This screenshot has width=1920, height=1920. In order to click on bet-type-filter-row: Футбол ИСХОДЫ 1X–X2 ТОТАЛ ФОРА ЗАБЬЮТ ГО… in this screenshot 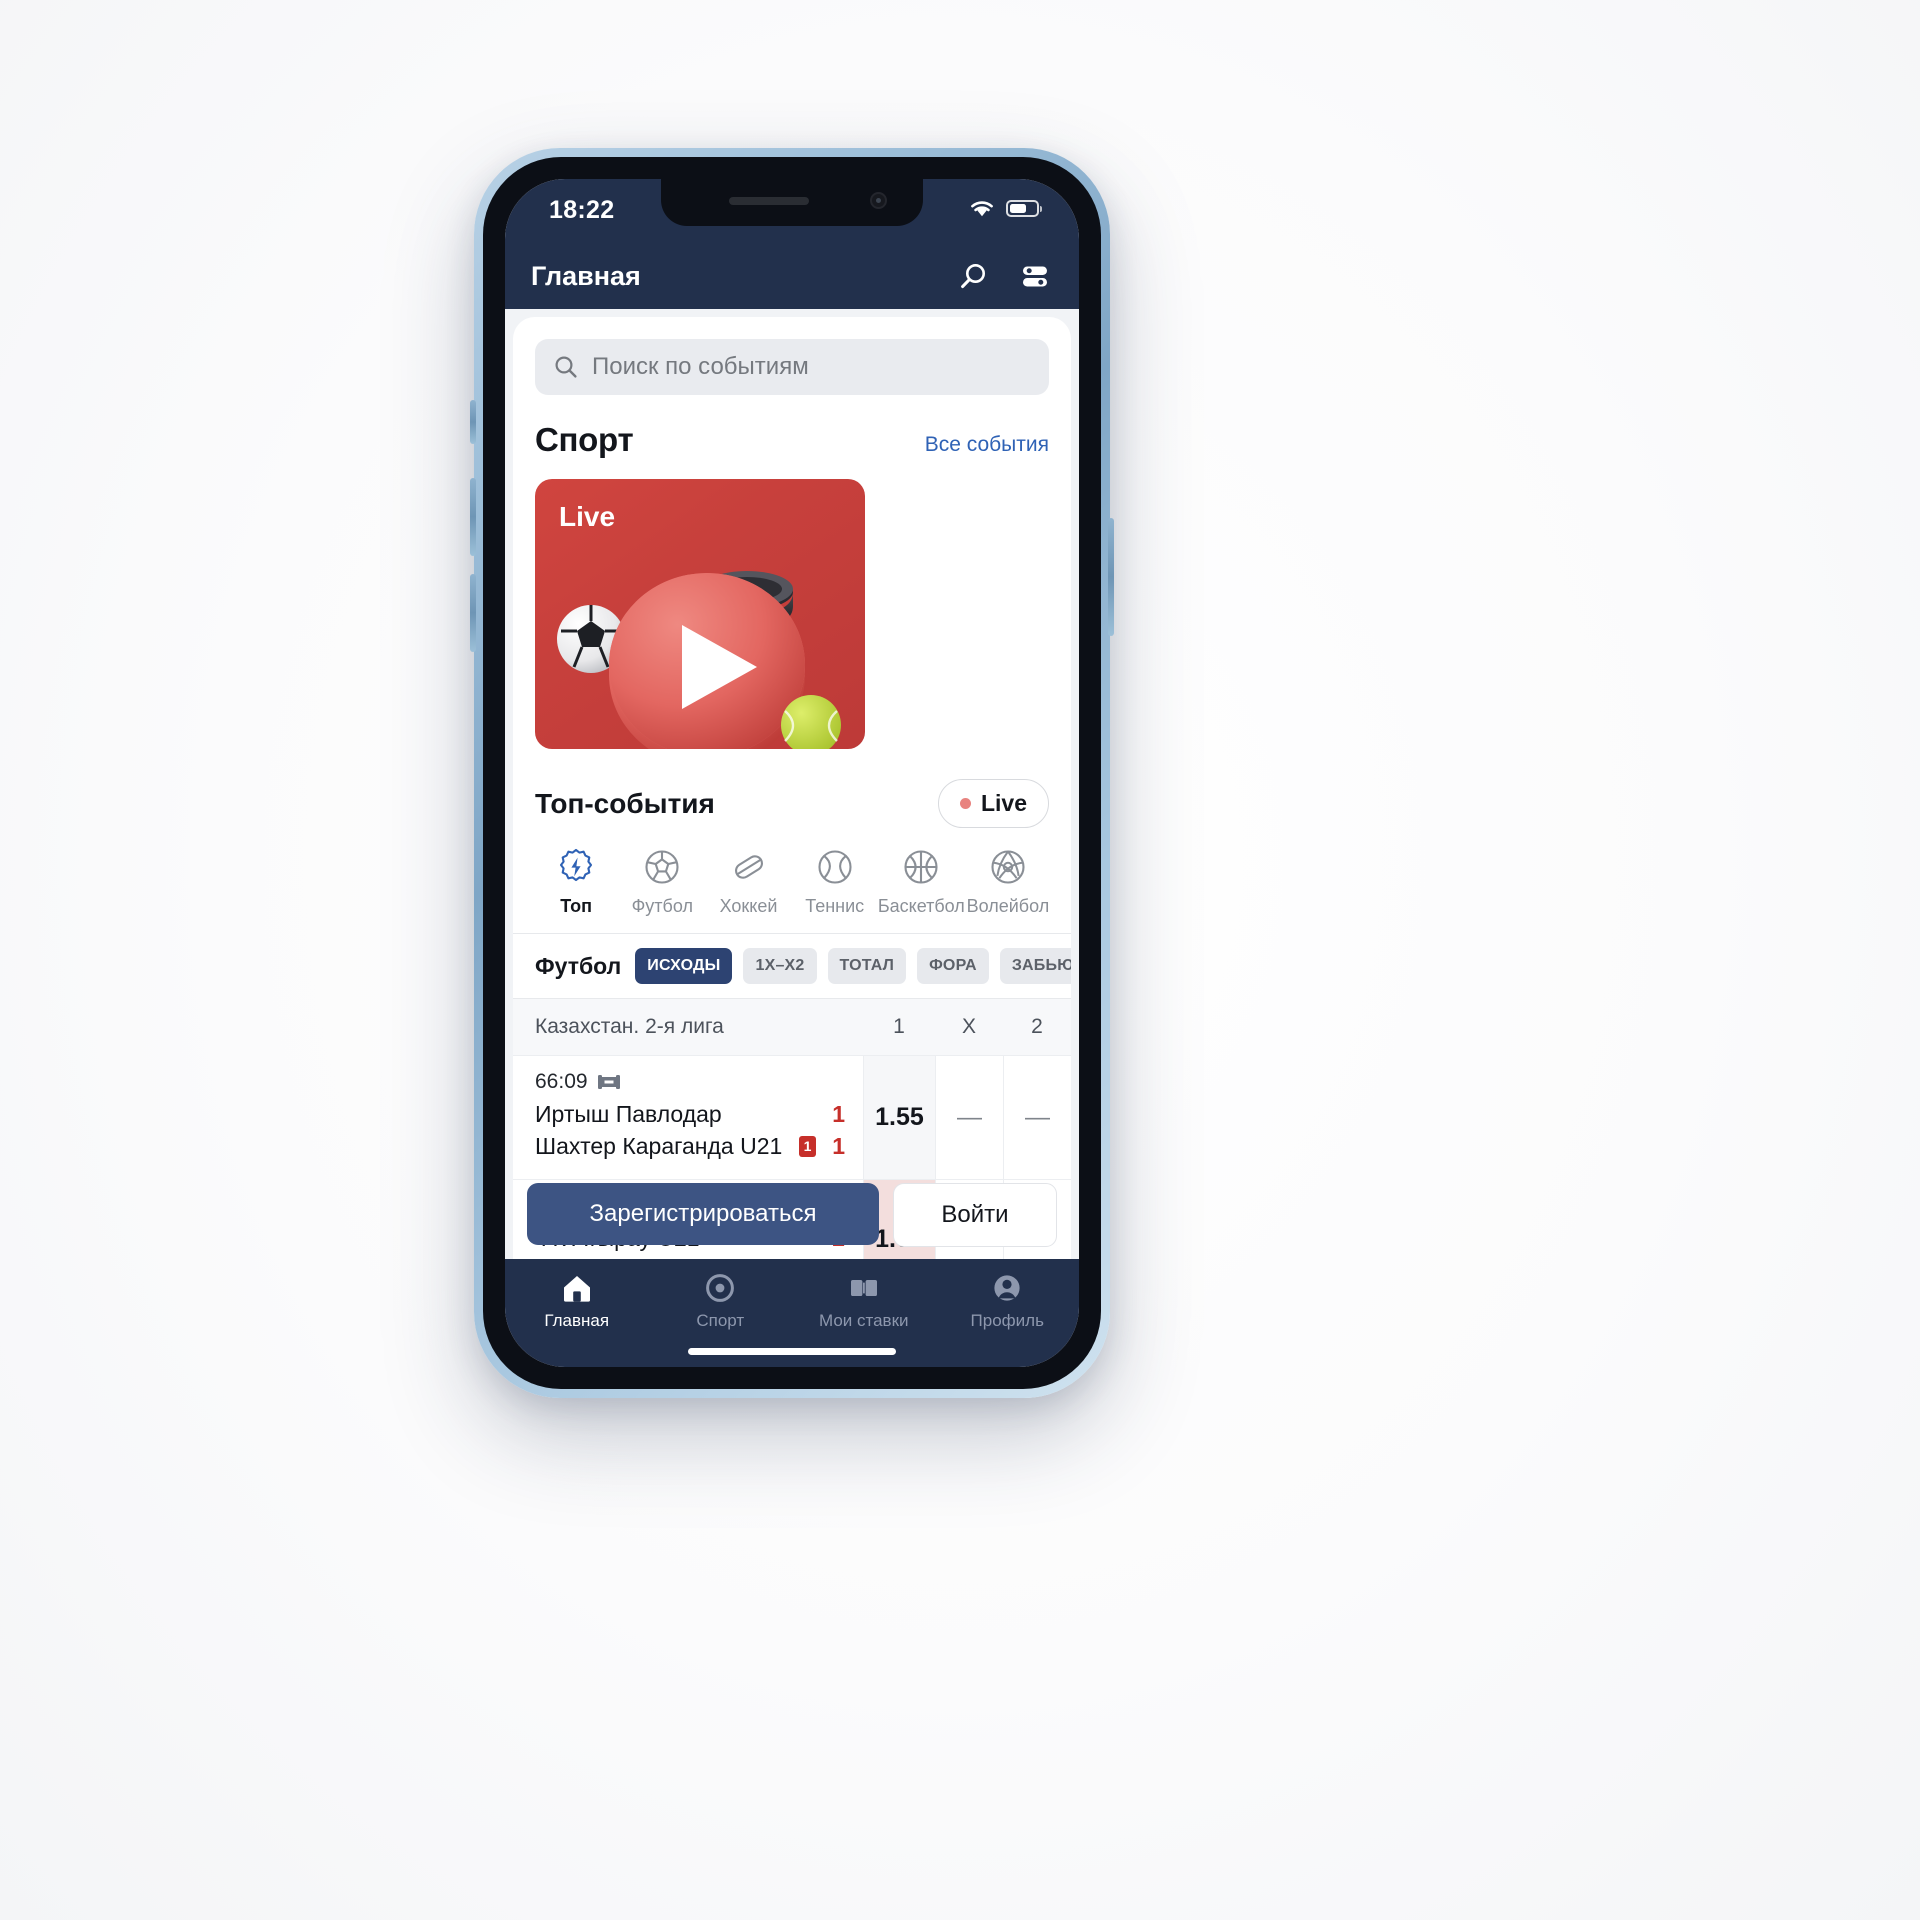, I will do `click(792, 965)`.